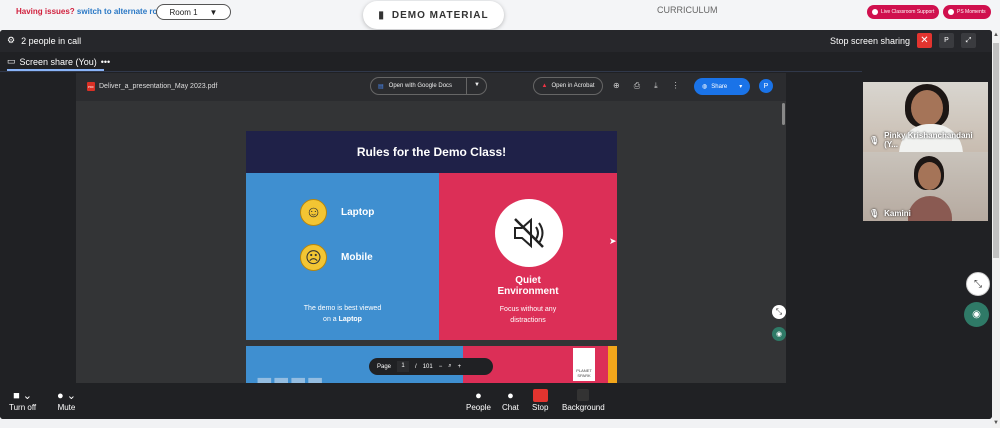  What do you see at coordinates (637, 86) in the screenshot?
I see `print-icon: ⎙` at bounding box center [637, 86].